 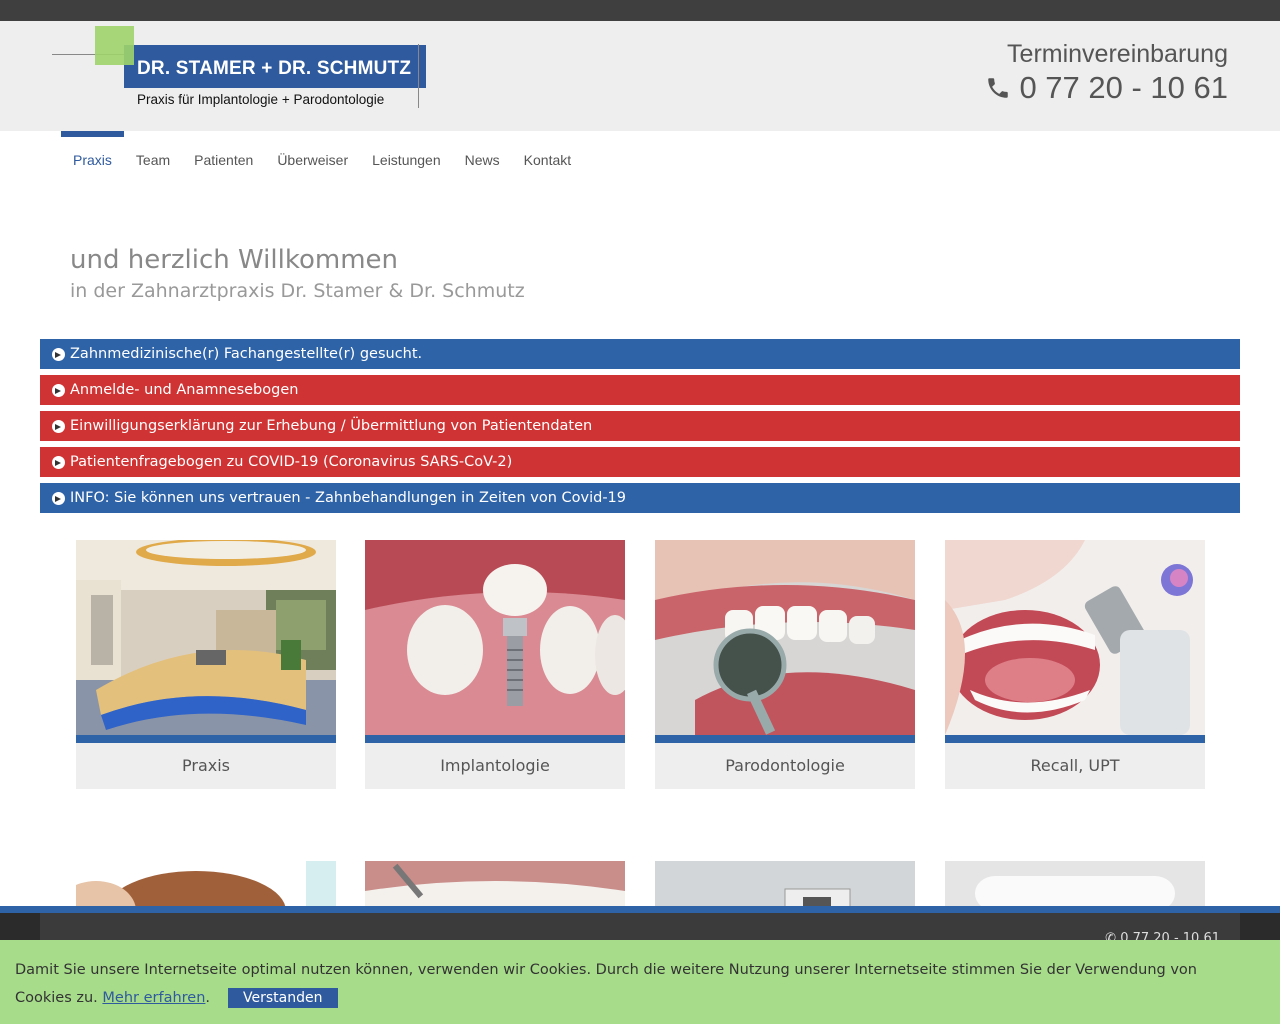 I want to click on tile-recall-upt: Recall, UPT, so click(x=1075, y=664).